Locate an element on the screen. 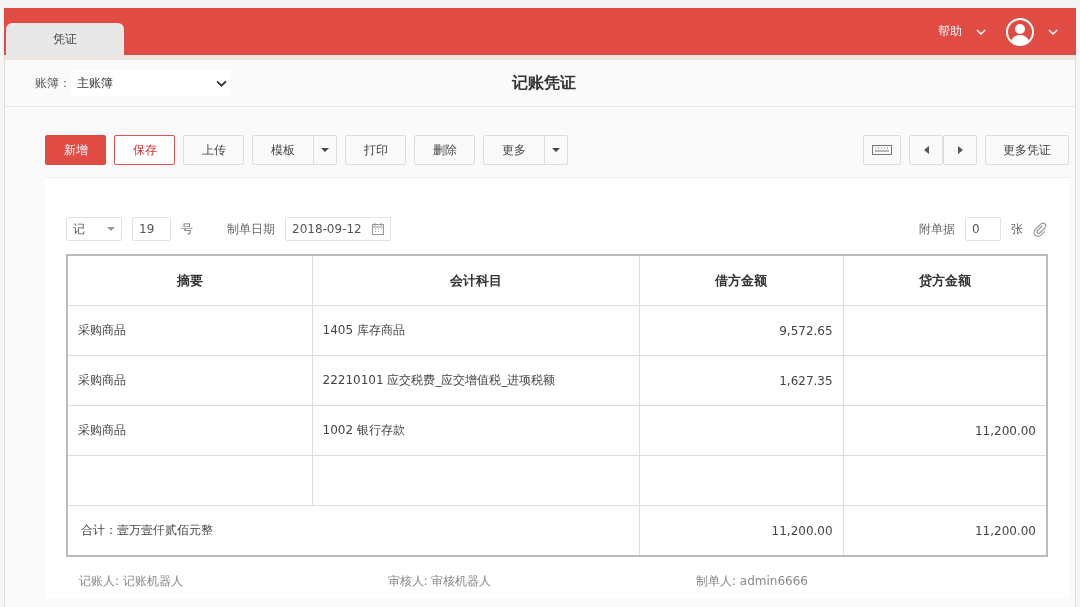 This screenshot has width=1080, height=607. toolbar-button: 上传 is located at coordinates (213, 150).